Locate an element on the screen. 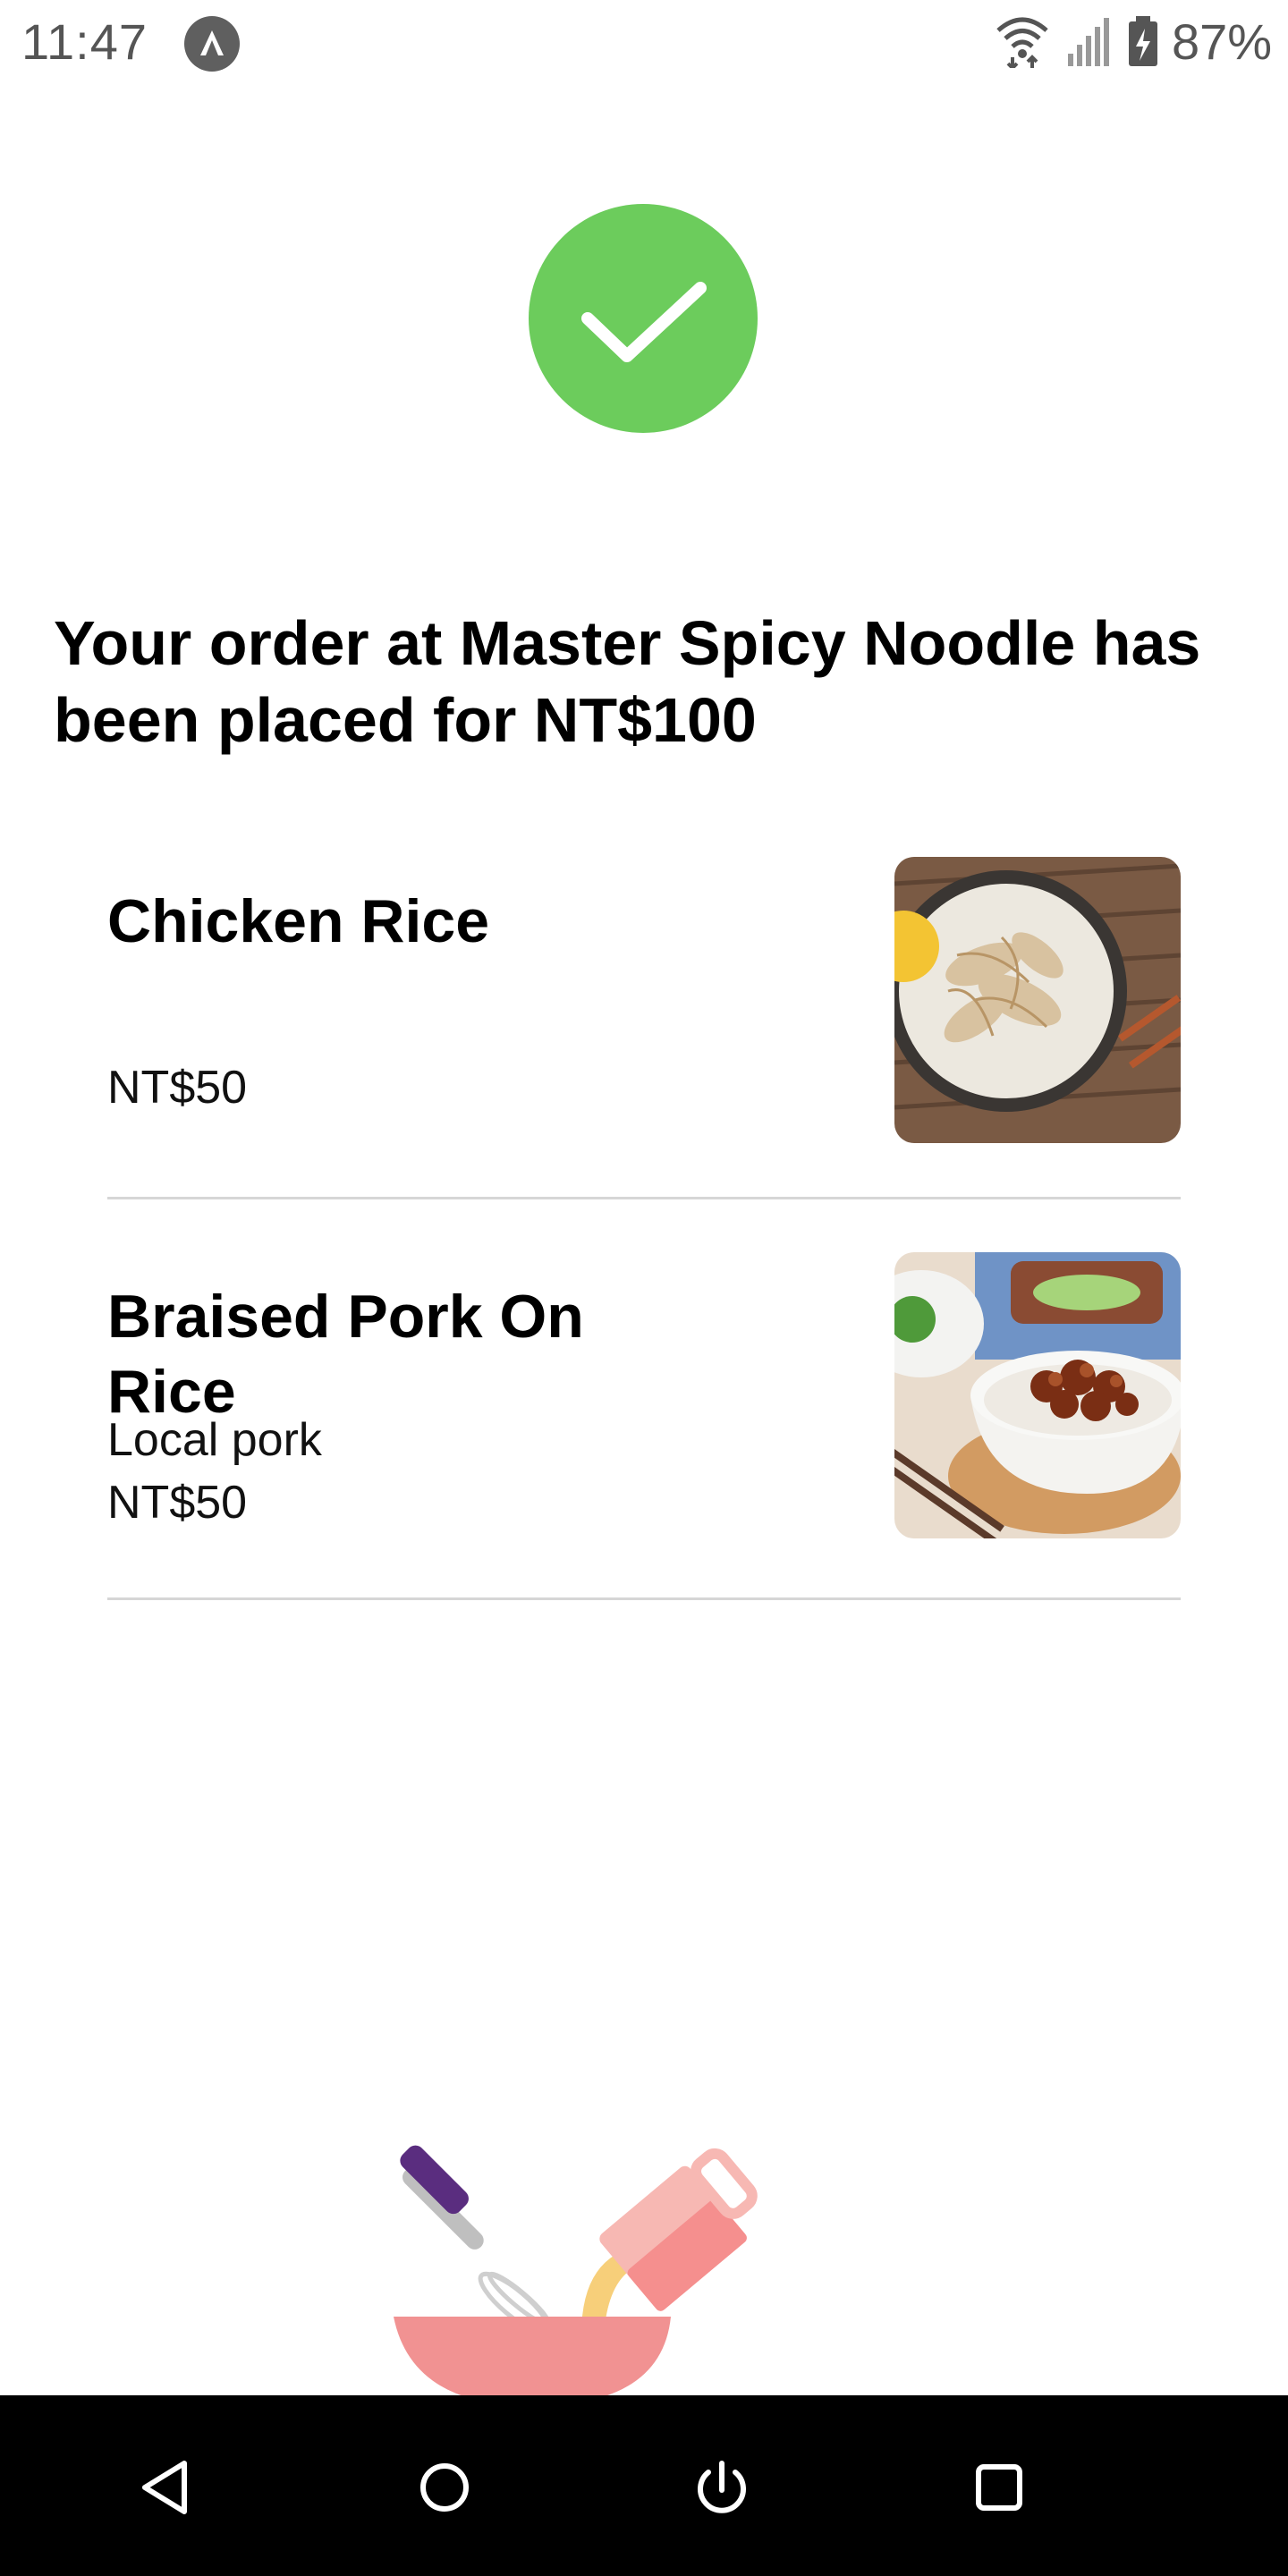  recents-icon is located at coordinates (999, 2487).